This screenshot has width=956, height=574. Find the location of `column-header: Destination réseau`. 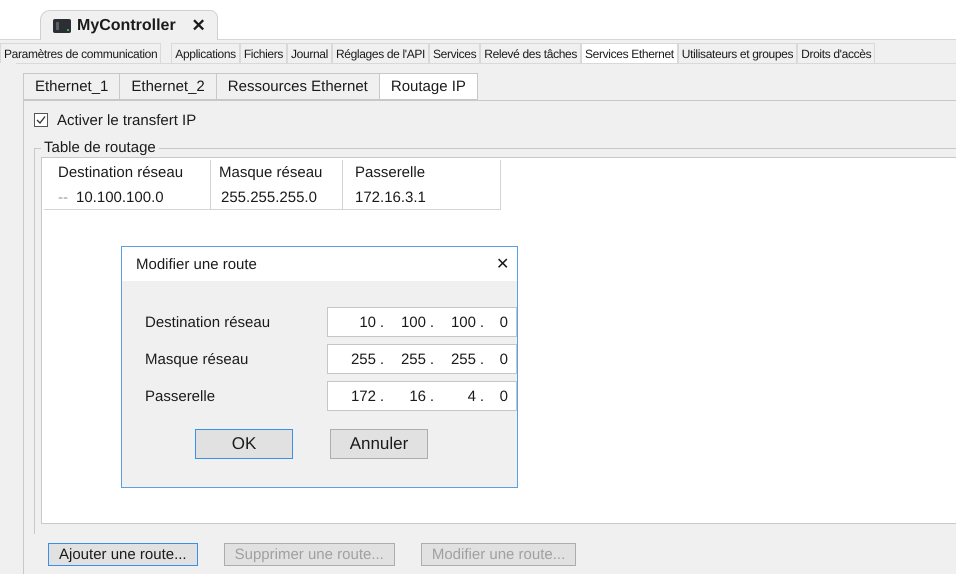

column-header: Destination réseau is located at coordinates (120, 173).